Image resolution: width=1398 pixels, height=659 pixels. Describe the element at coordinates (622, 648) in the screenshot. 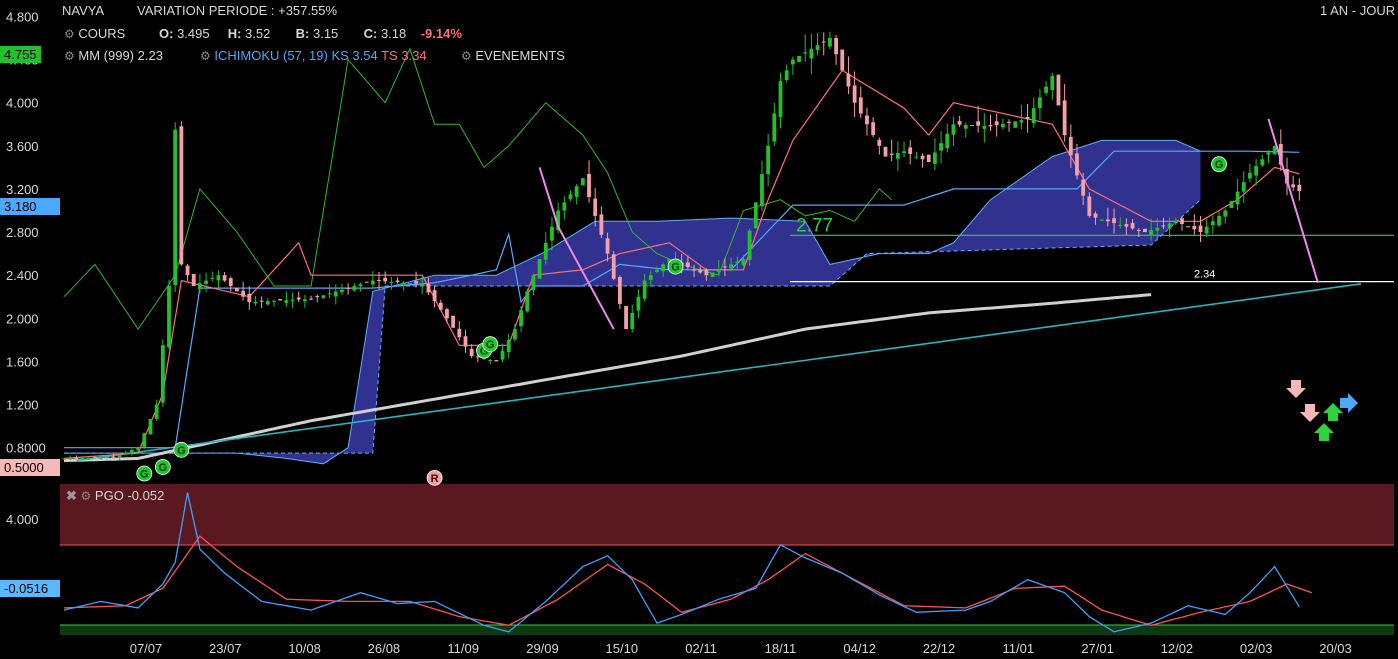

I see `x-tick-label: 15/10` at that location.